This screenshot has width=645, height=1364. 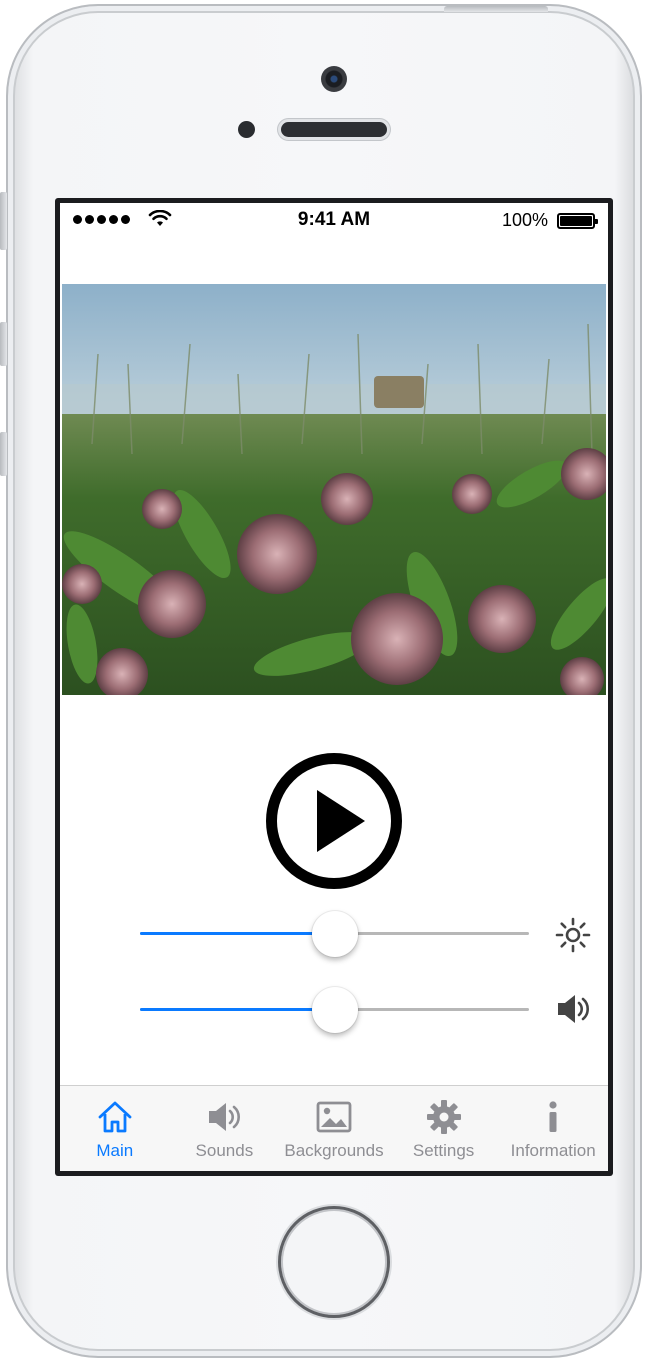 I want to click on tab-information: Information, so click(x=553, y=1128).